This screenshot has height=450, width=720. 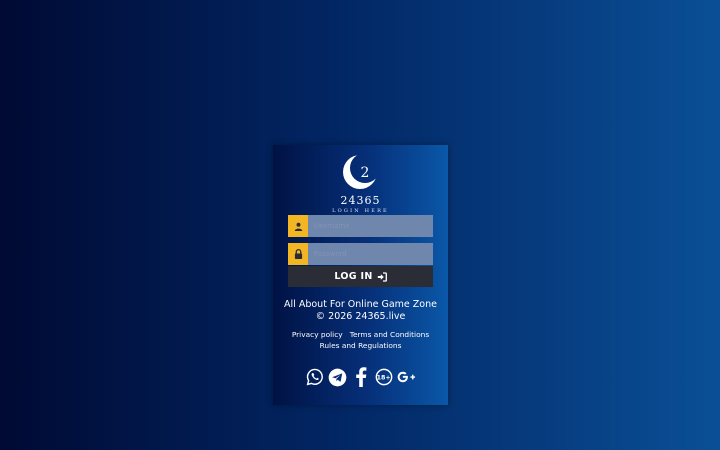 What do you see at coordinates (370, 226) in the screenshot?
I see `username-input` at bounding box center [370, 226].